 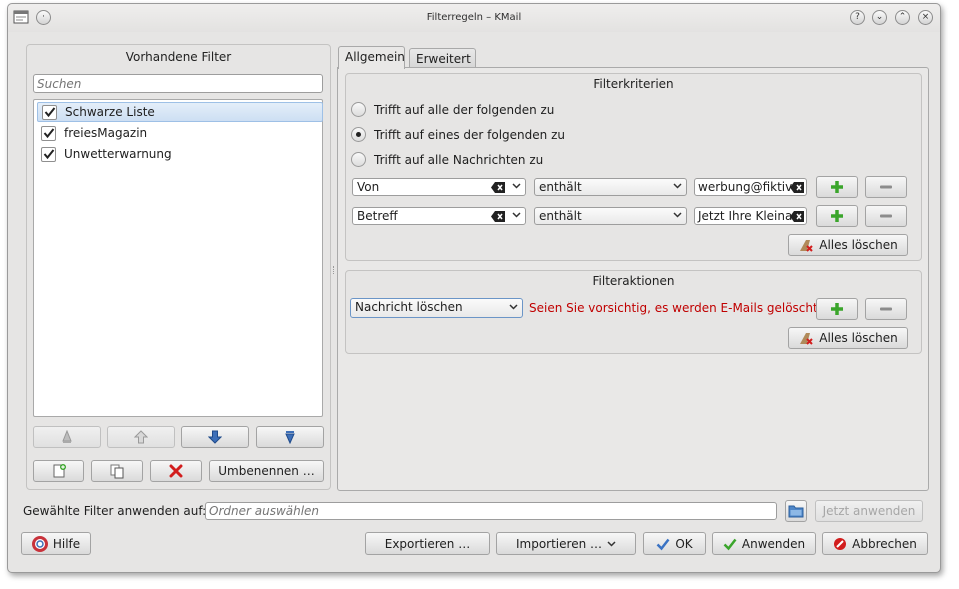 I want to click on folder-icon, so click(x=796, y=511).